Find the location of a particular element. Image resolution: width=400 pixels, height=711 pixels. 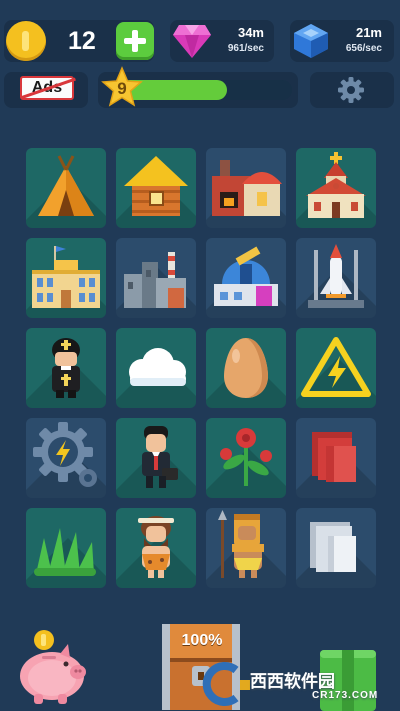

caveman-icon is located at coordinates (156, 547).